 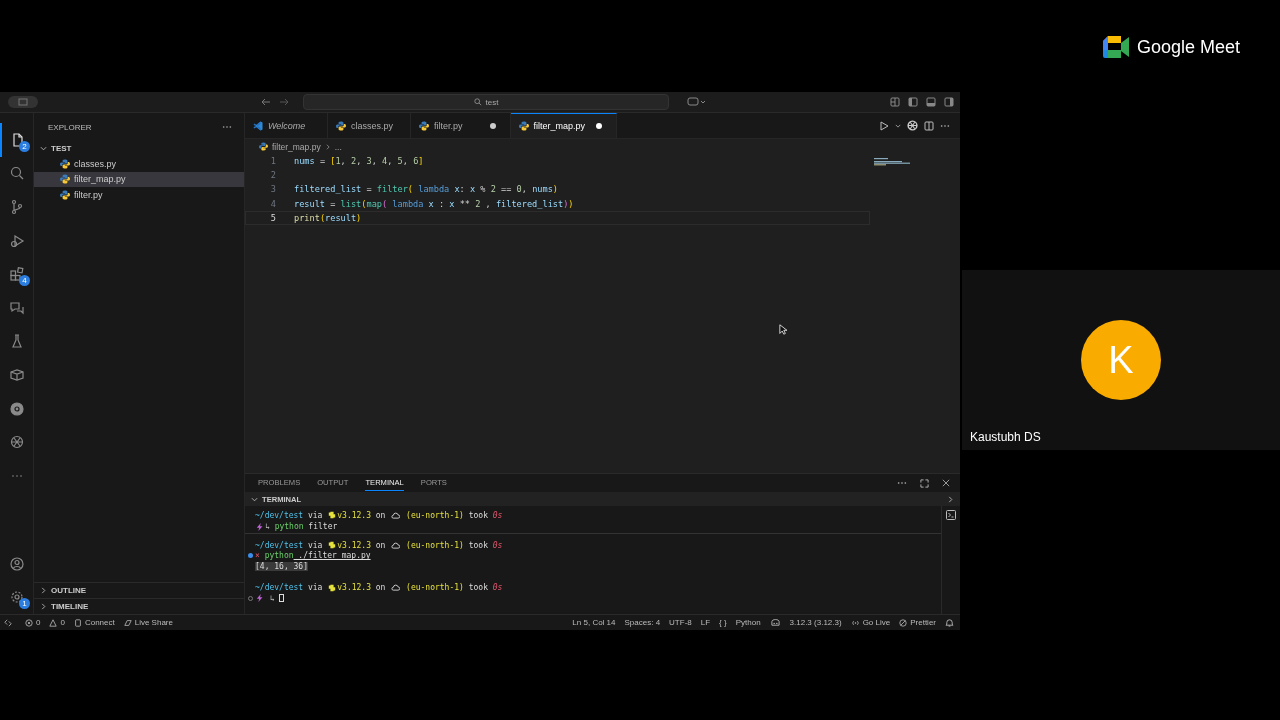 I want to click on knot-icon, so click(x=912, y=125).